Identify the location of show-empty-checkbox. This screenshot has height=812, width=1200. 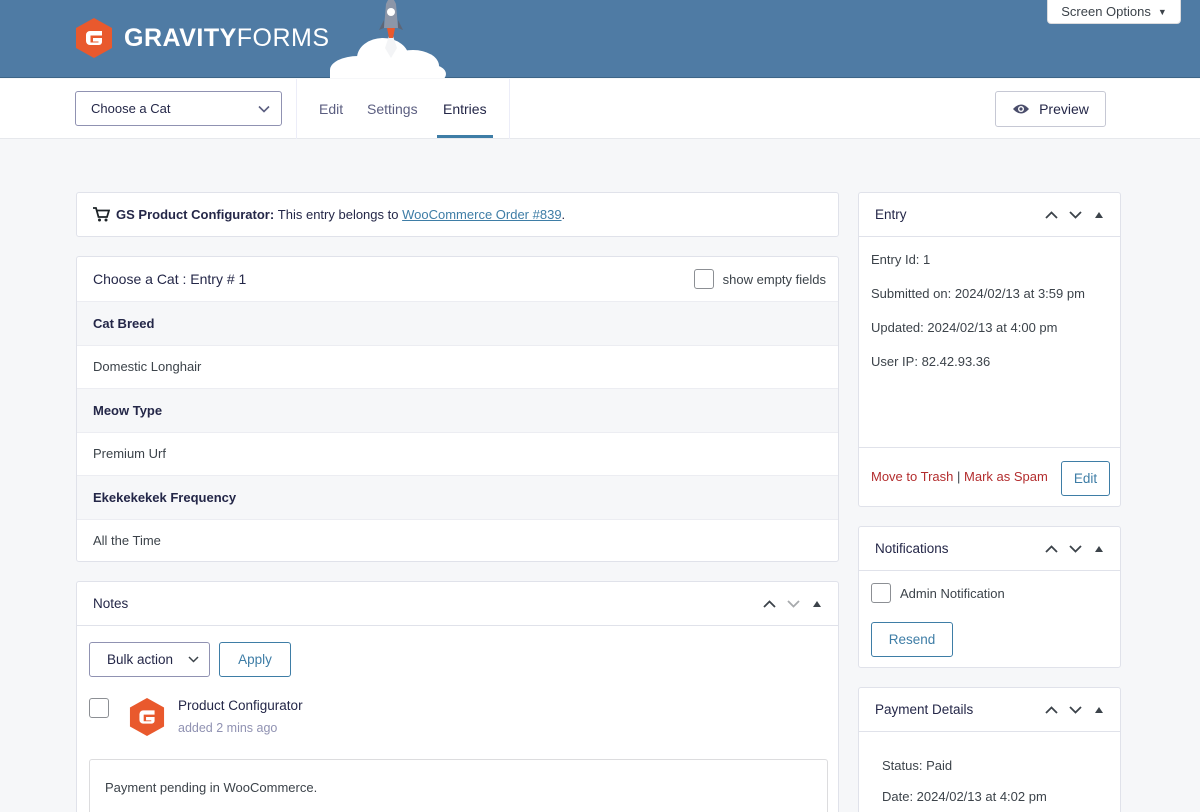
(703, 279).